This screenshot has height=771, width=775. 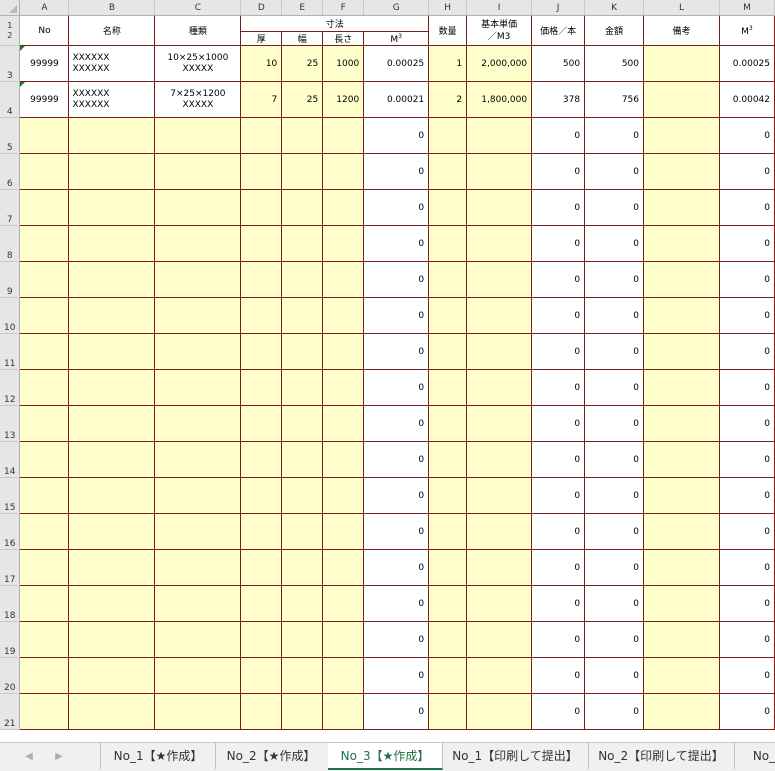 What do you see at coordinates (515, 756) in the screenshot?
I see `sheet-tab-4: No_1【印刷して提出】` at bounding box center [515, 756].